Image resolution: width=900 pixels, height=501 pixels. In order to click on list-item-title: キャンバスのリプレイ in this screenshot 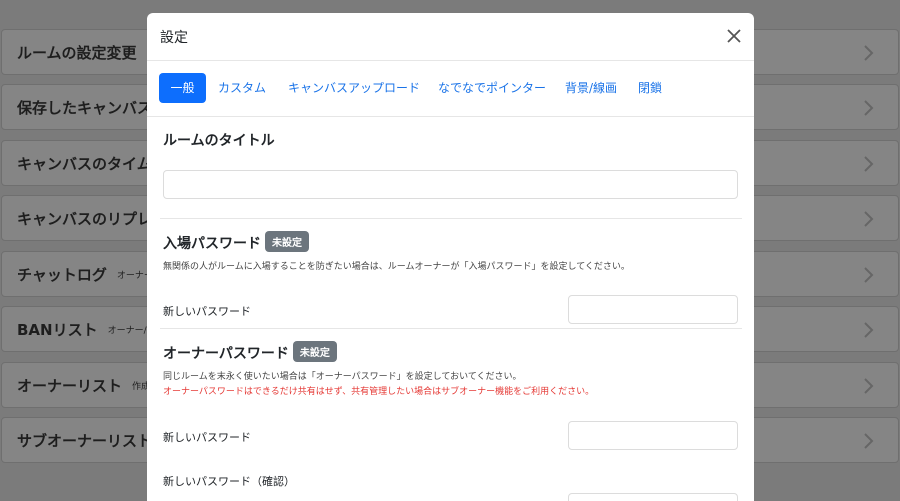, I will do `click(92, 218)`.